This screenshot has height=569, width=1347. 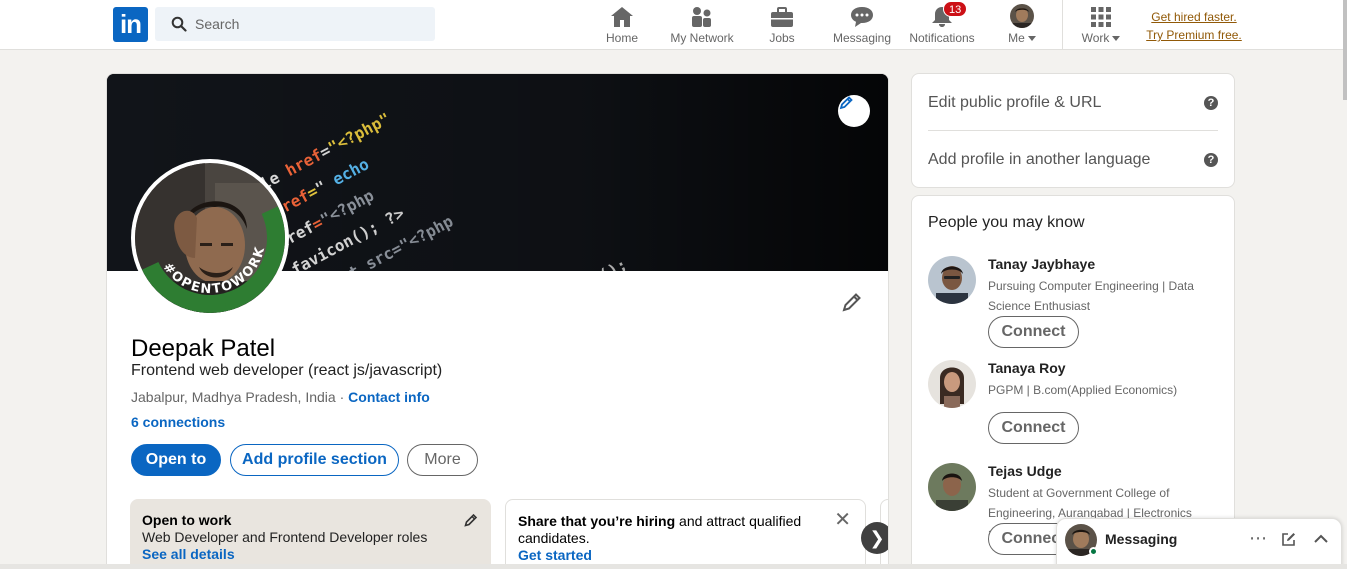 What do you see at coordinates (1345, 50) in the screenshot?
I see `scrollbar` at bounding box center [1345, 50].